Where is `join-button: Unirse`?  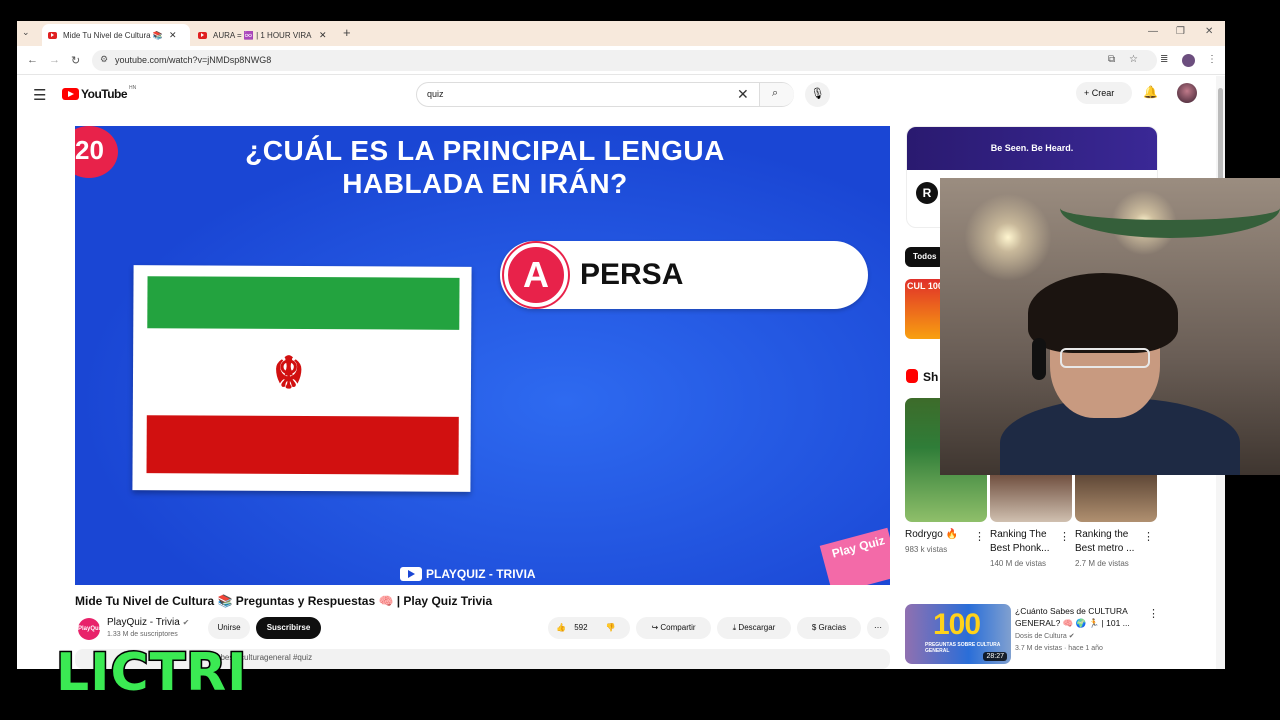
join-button: Unirse is located at coordinates (229, 628).